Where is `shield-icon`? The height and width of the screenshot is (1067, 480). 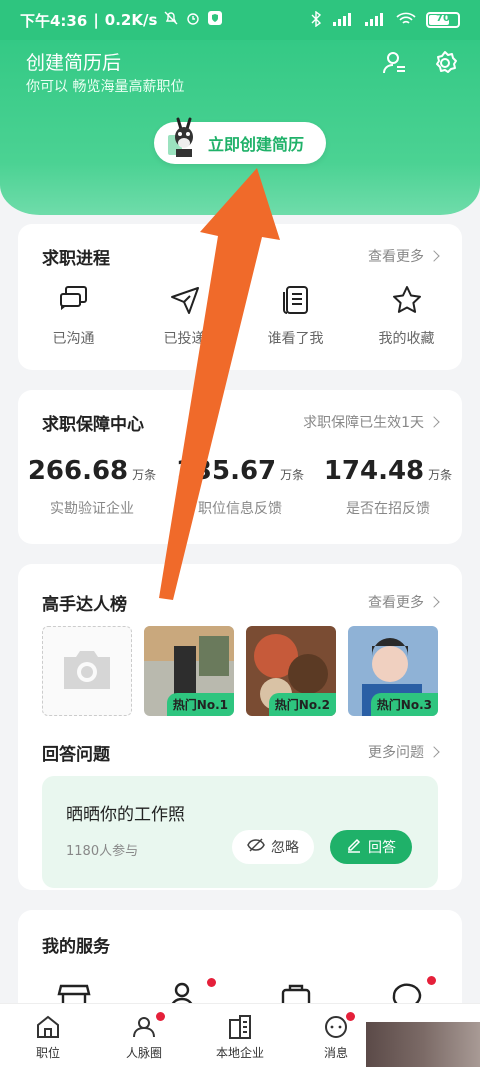 shield-icon is located at coordinates (215, 20).